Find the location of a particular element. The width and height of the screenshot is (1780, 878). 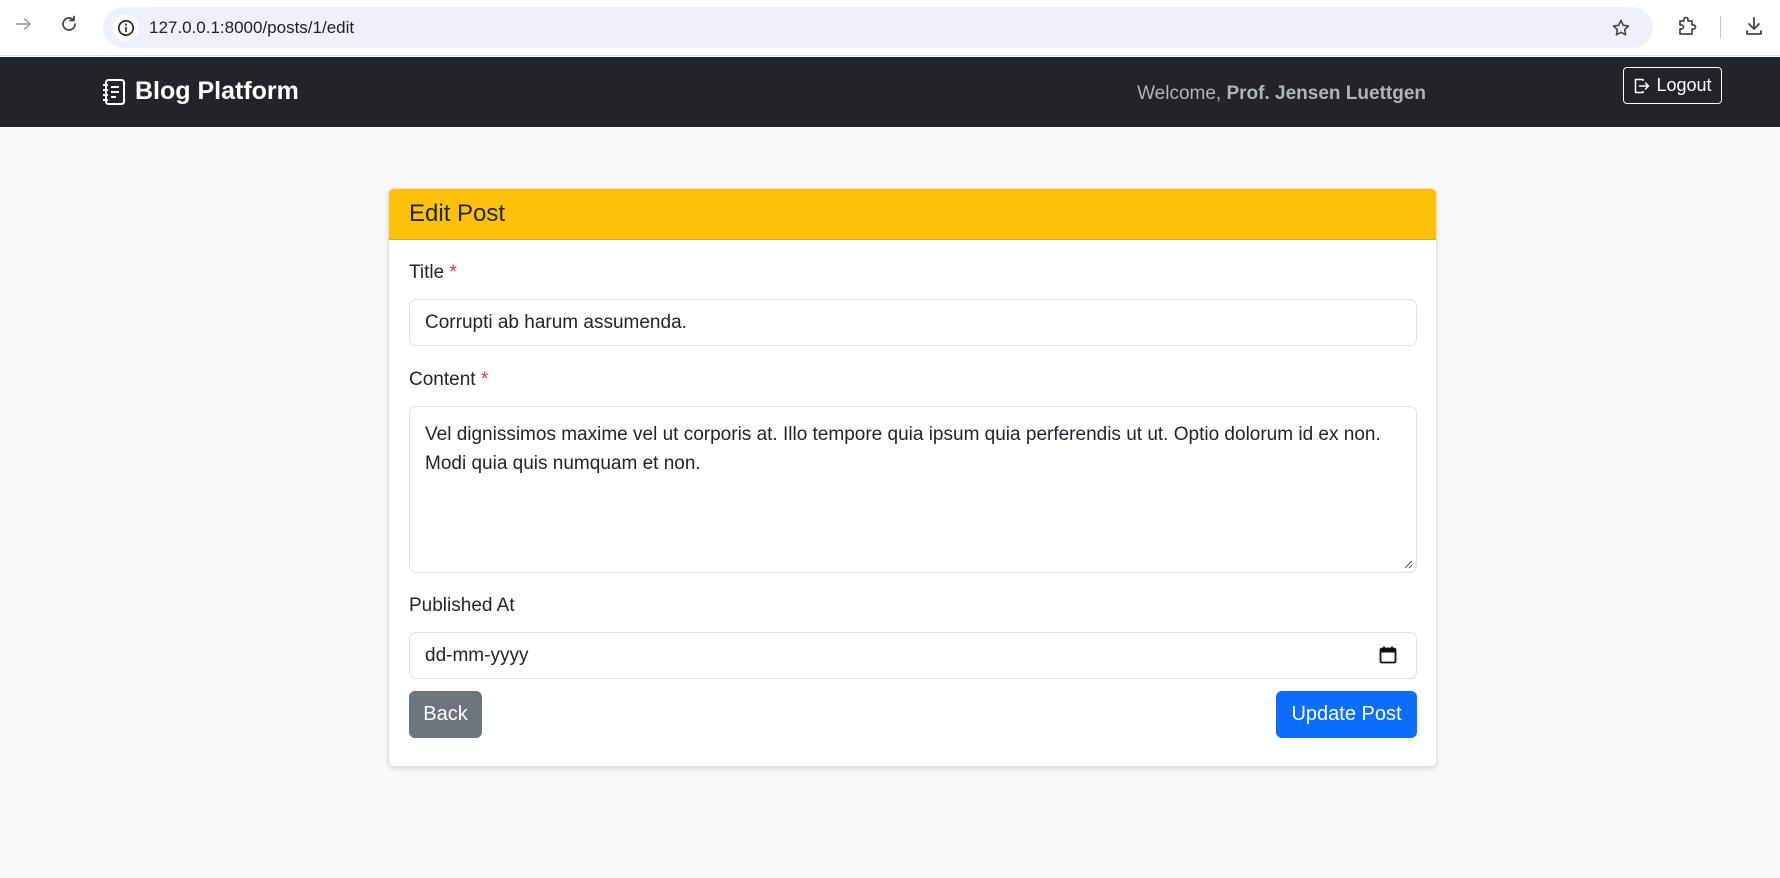

downloads-button is located at coordinates (1754, 26).